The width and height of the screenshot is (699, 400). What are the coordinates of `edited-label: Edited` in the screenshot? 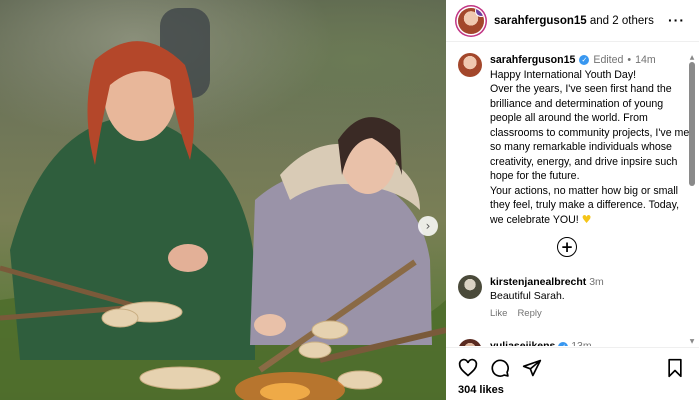 It's located at (608, 60).